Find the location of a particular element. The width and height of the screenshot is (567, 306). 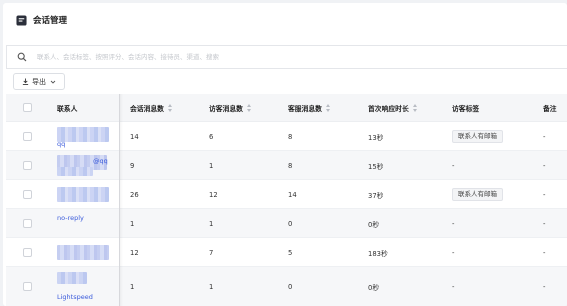

cell-agent-msgs: 14 is located at coordinates (292, 194).